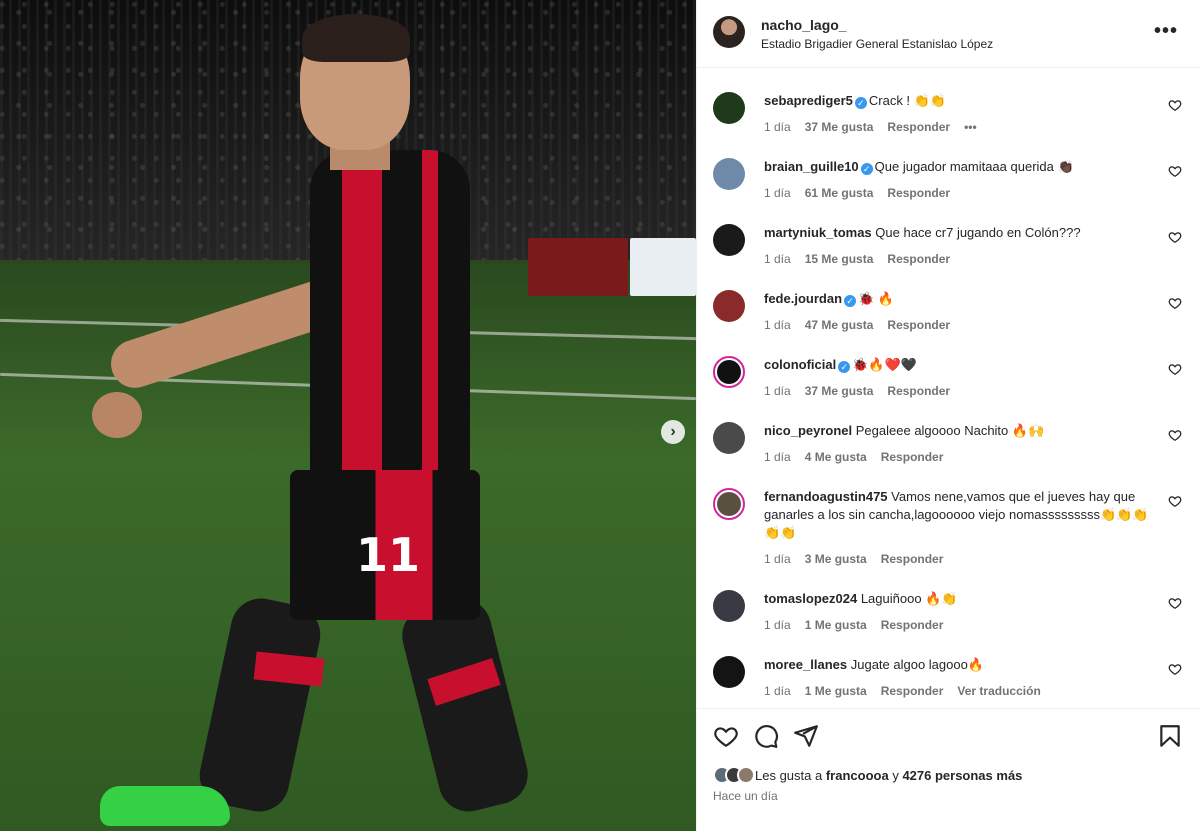  What do you see at coordinates (907, 100) in the screenshot?
I see `comment-text: Crack ! 👏👏` at bounding box center [907, 100].